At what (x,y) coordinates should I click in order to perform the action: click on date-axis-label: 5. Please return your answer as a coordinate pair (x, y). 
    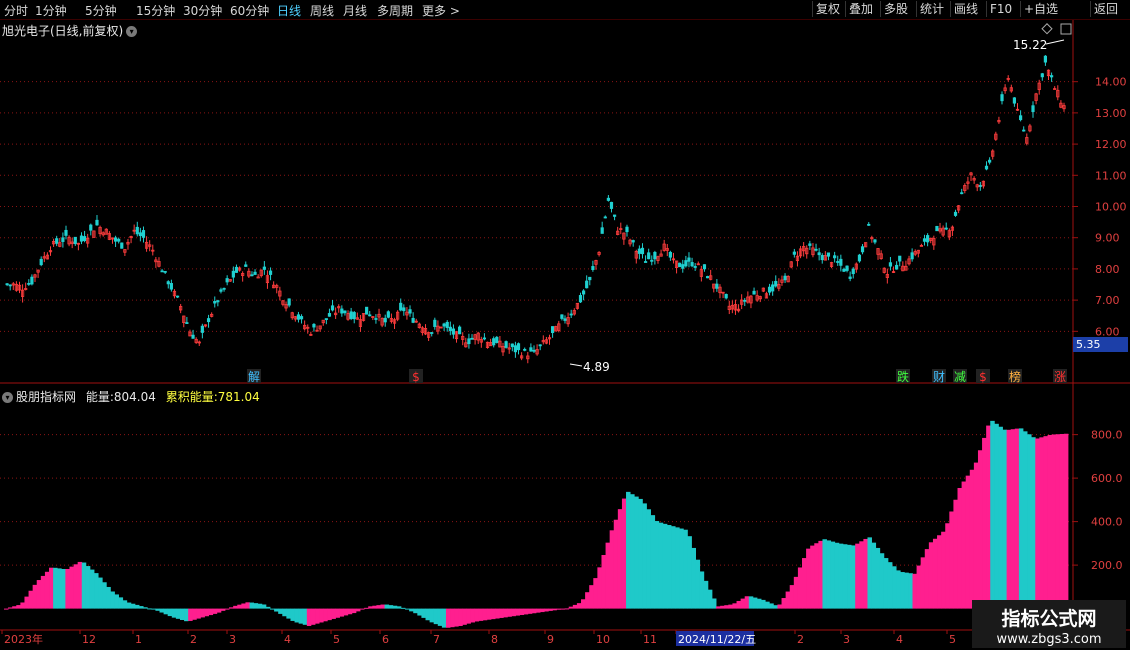
    Looking at the image, I should click on (952, 639).